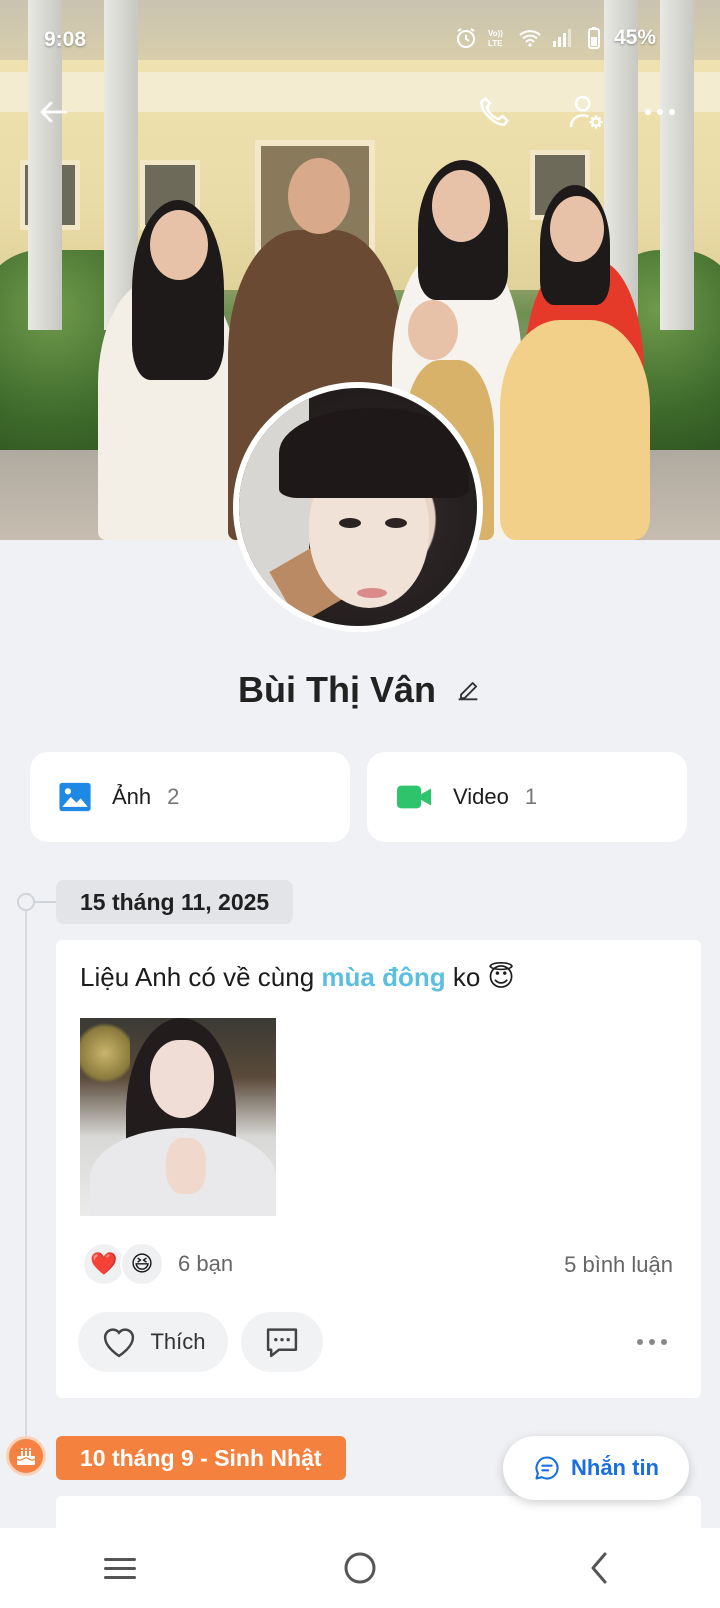  Describe the element at coordinates (414, 797) in the screenshot. I see `video-camera-icon` at that location.